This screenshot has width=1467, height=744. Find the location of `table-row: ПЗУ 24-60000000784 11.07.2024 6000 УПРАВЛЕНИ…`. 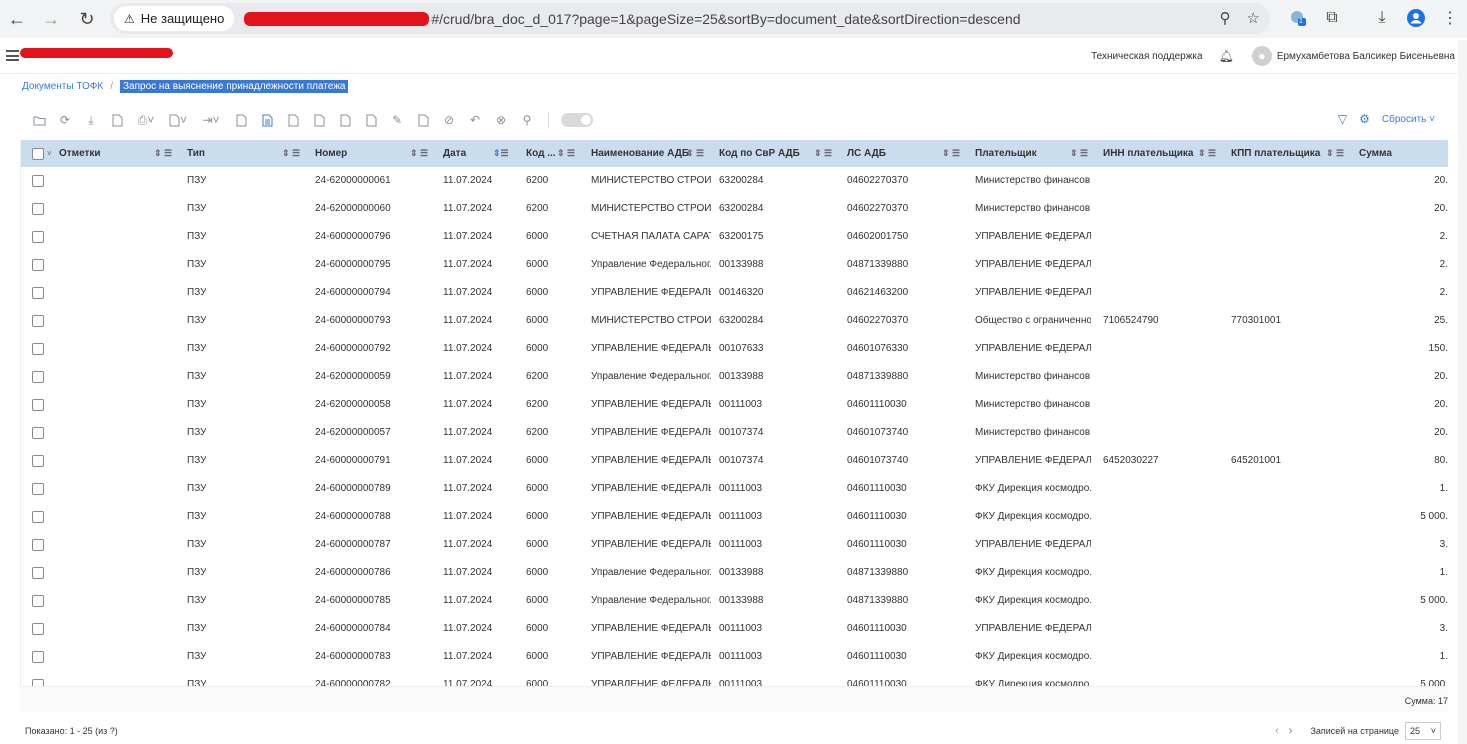

table-row: ПЗУ 24-60000000784 11.07.2024 6000 УПРАВЛЕНИ… is located at coordinates (734, 629).